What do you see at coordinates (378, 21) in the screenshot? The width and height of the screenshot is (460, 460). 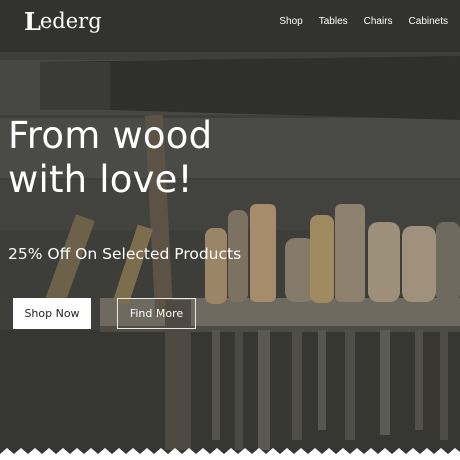 I see `nav-link-chairs: Chairs` at bounding box center [378, 21].